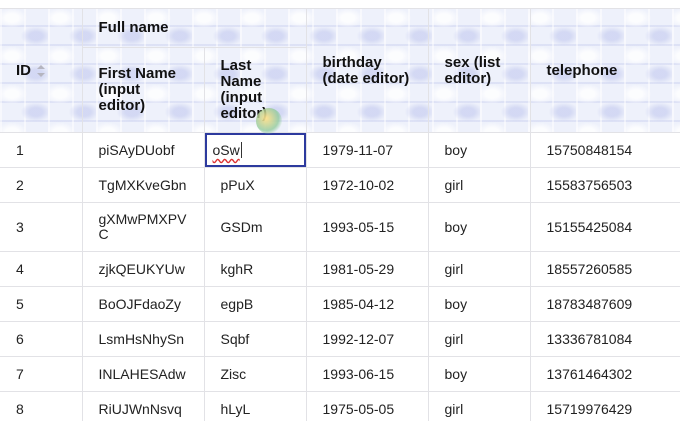 The height and width of the screenshot is (421, 680). Describe the element at coordinates (41, 339) in the screenshot. I see `cell-id: 6` at that location.